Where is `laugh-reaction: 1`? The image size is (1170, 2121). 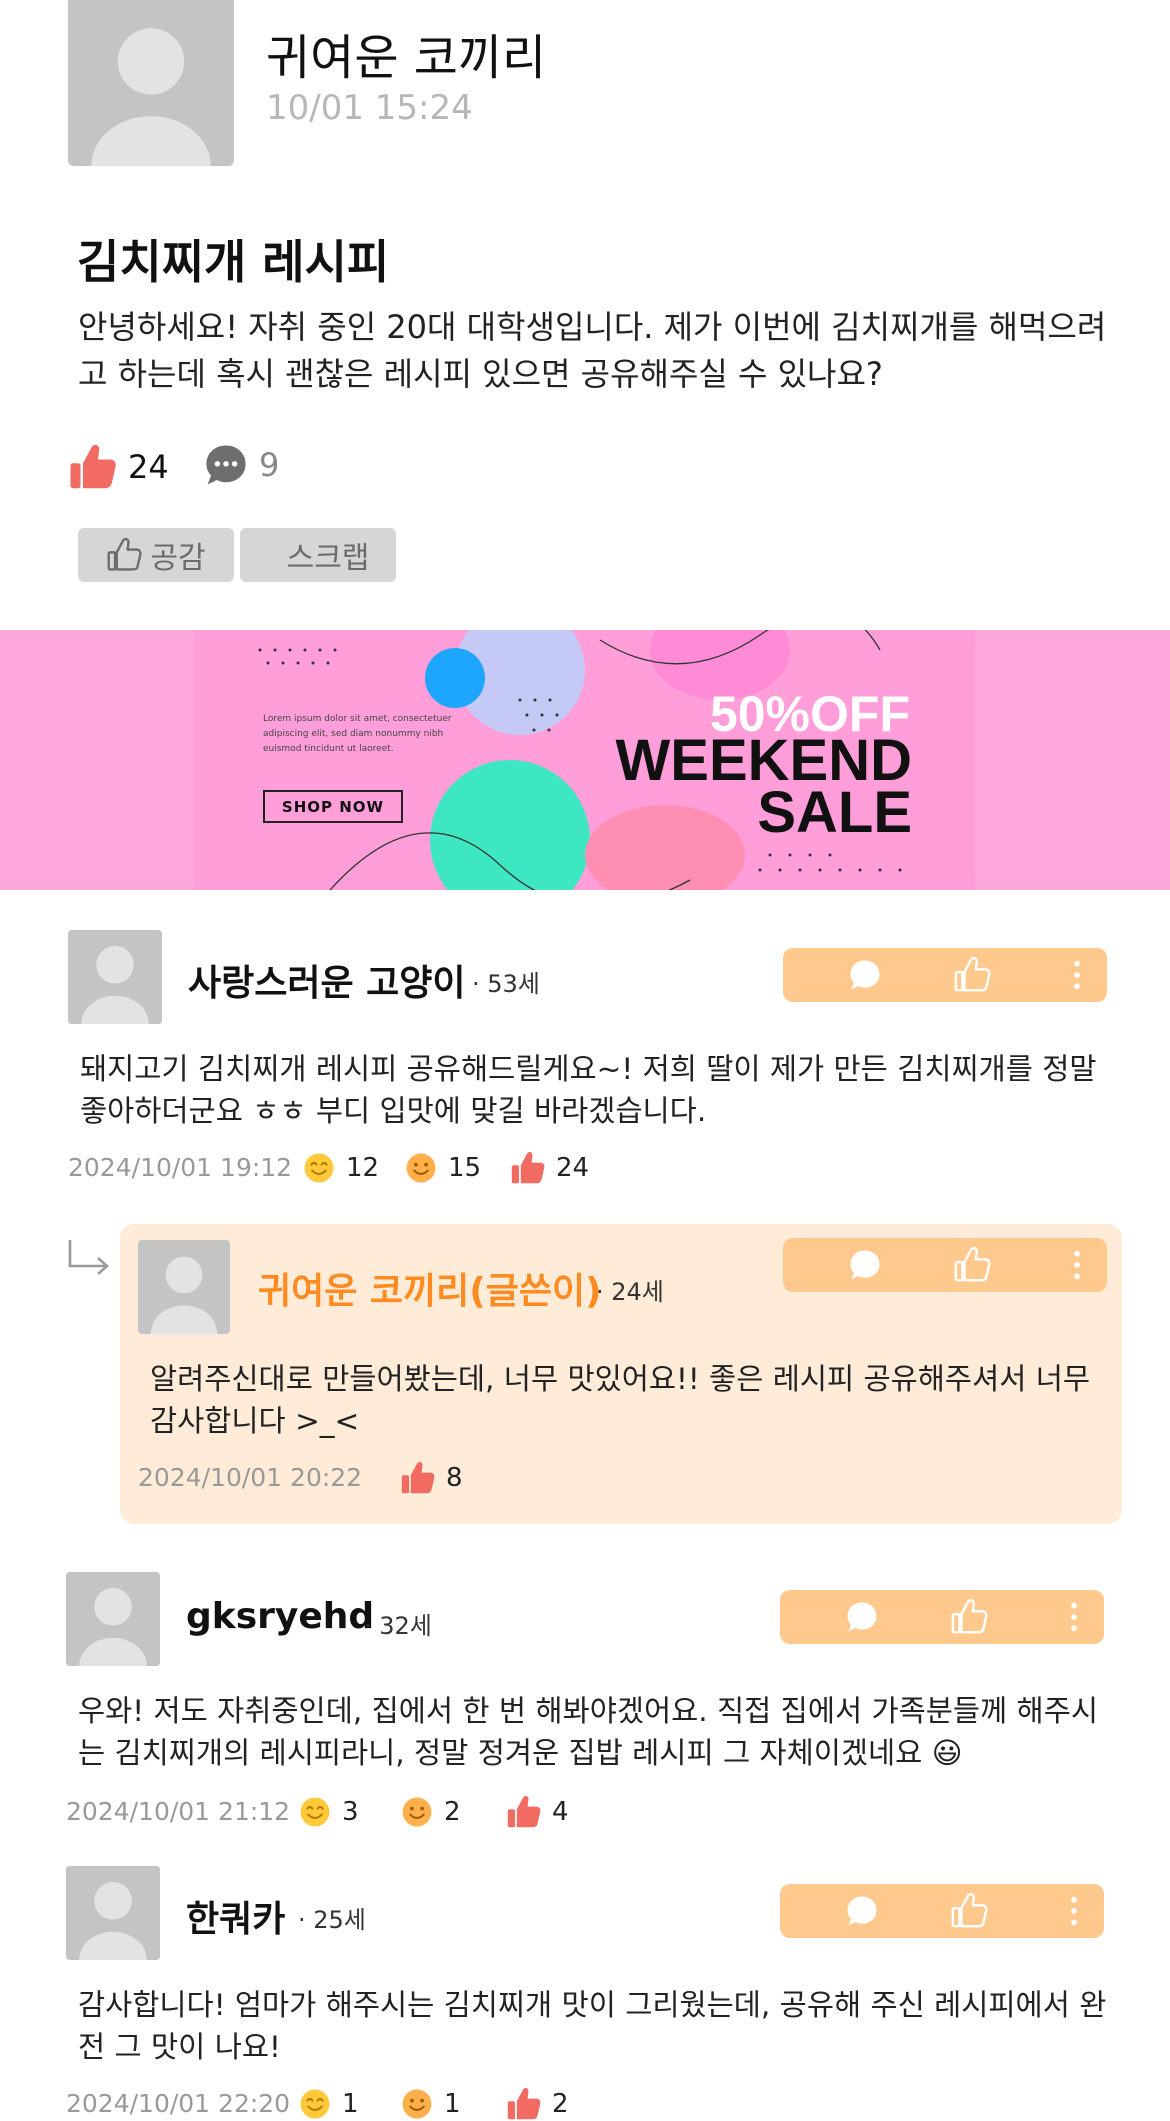
laugh-reaction: 1 is located at coordinates (430, 2103).